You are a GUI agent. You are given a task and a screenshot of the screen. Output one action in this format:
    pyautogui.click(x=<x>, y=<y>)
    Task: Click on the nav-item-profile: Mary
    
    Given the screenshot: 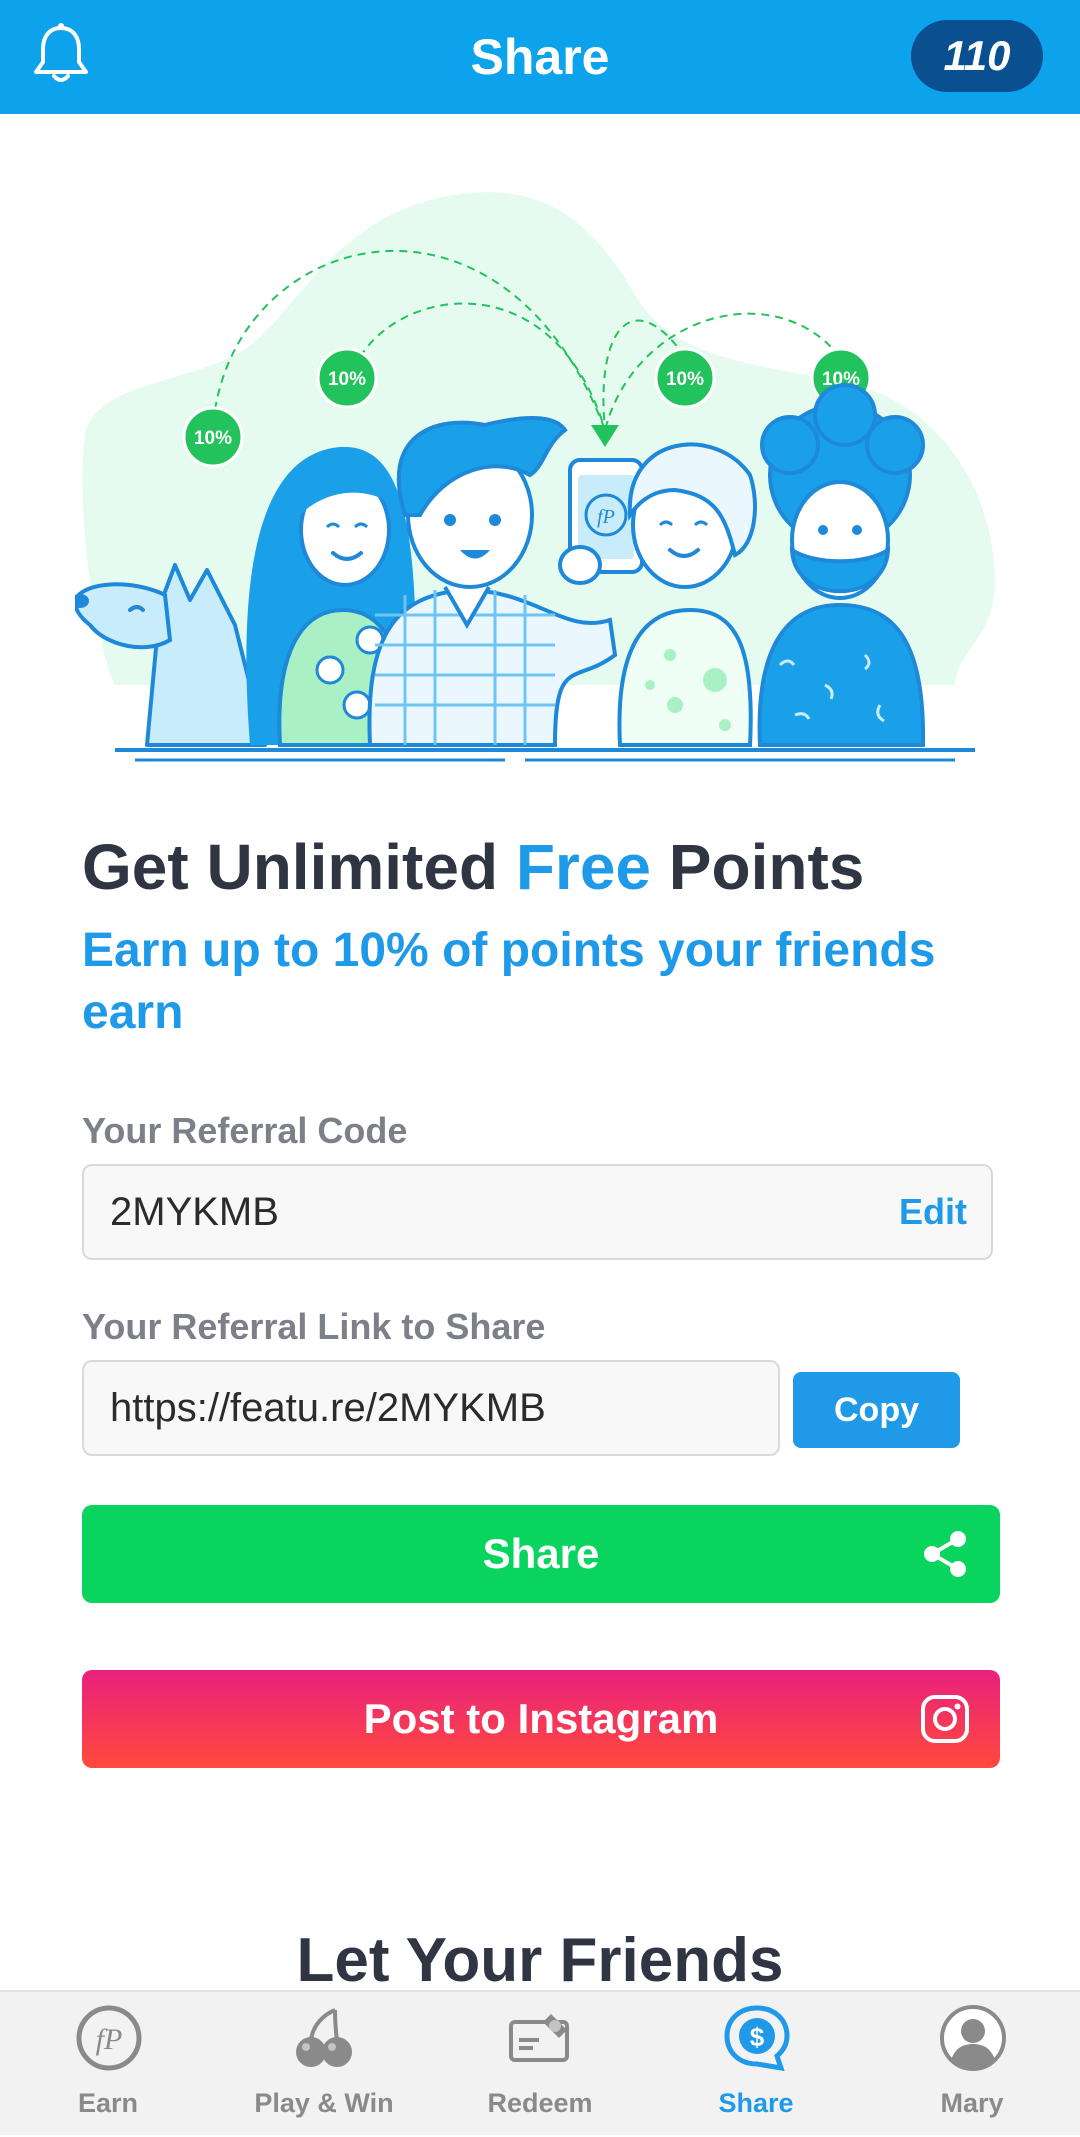 What is the action you would take?
    pyautogui.click(x=972, y=2064)
    